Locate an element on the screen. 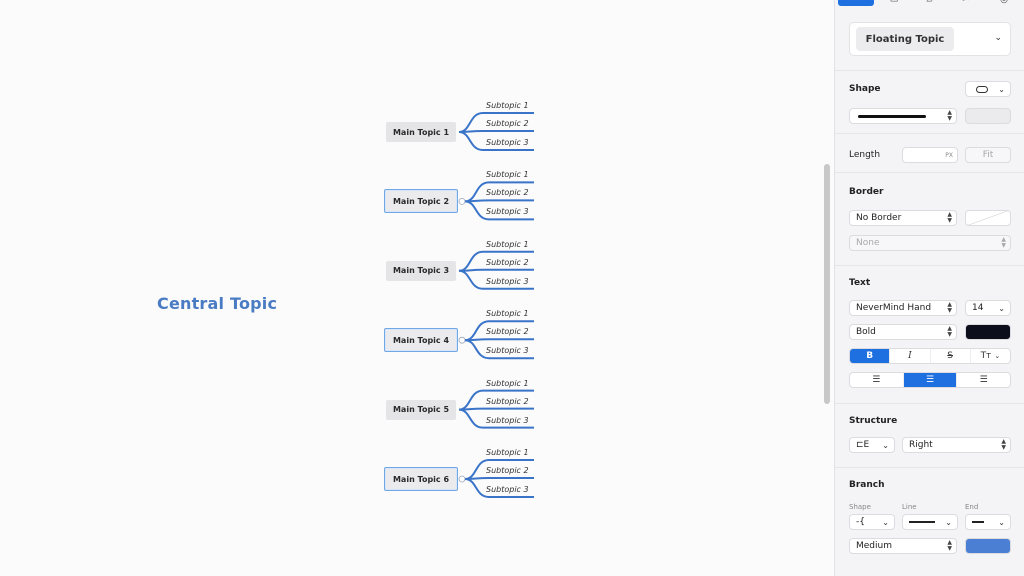 The height and width of the screenshot is (576, 1024). text-case-icon: Tт is located at coordinates (986, 356).